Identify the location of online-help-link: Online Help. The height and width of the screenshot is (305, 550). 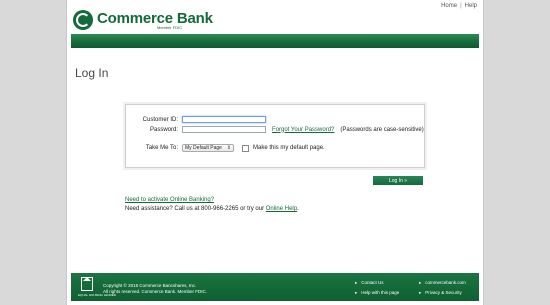
(281, 209).